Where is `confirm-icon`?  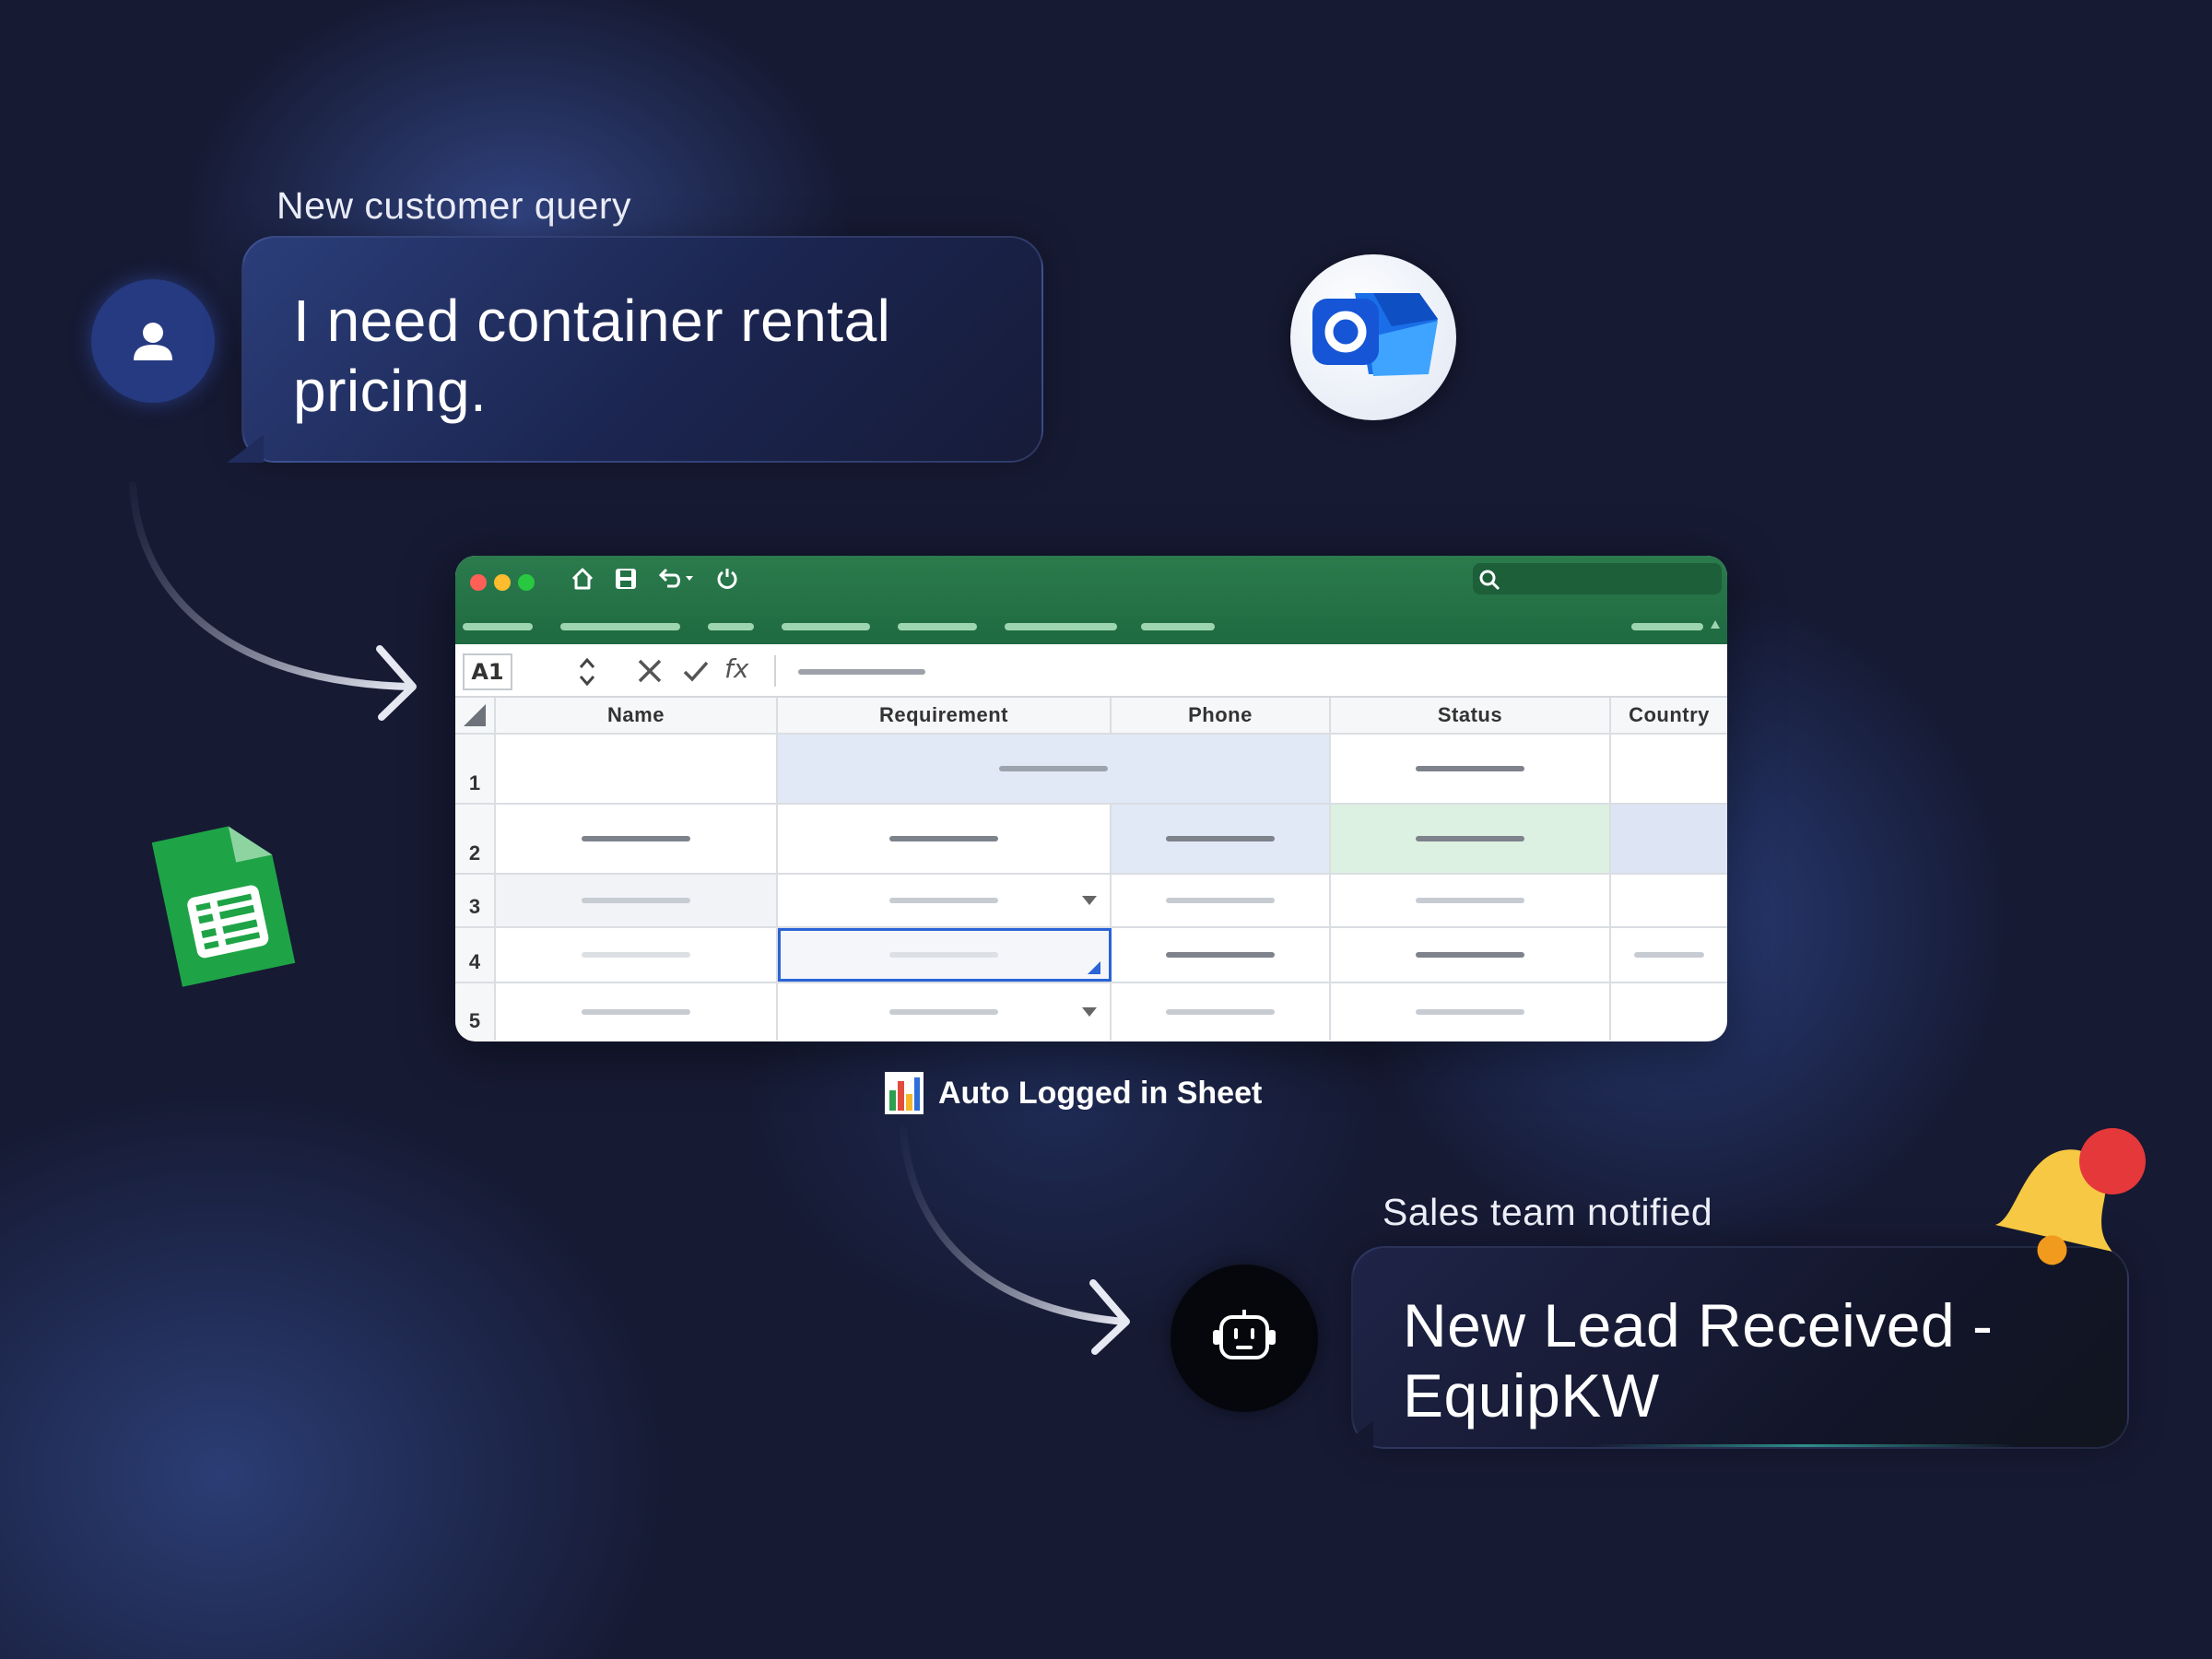 confirm-icon is located at coordinates (696, 671).